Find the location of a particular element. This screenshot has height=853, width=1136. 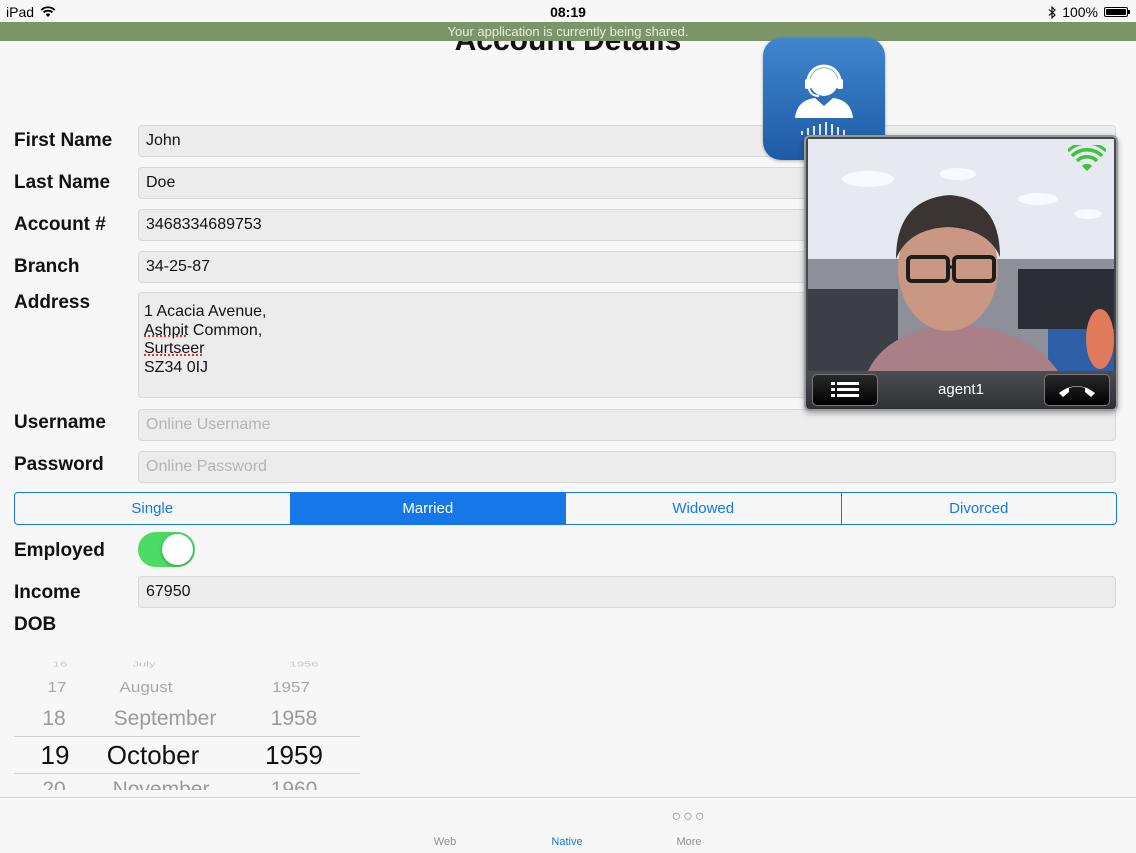

employed-toggle is located at coordinates (166, 549).